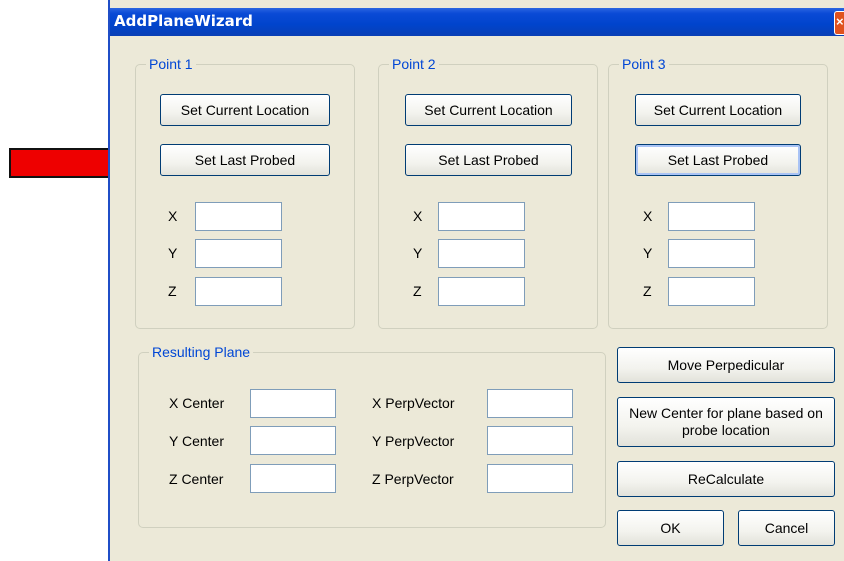 The height and width of the screenshot is (561, 844). I want to click on point-1-y-label: Y, so click(173, 253).